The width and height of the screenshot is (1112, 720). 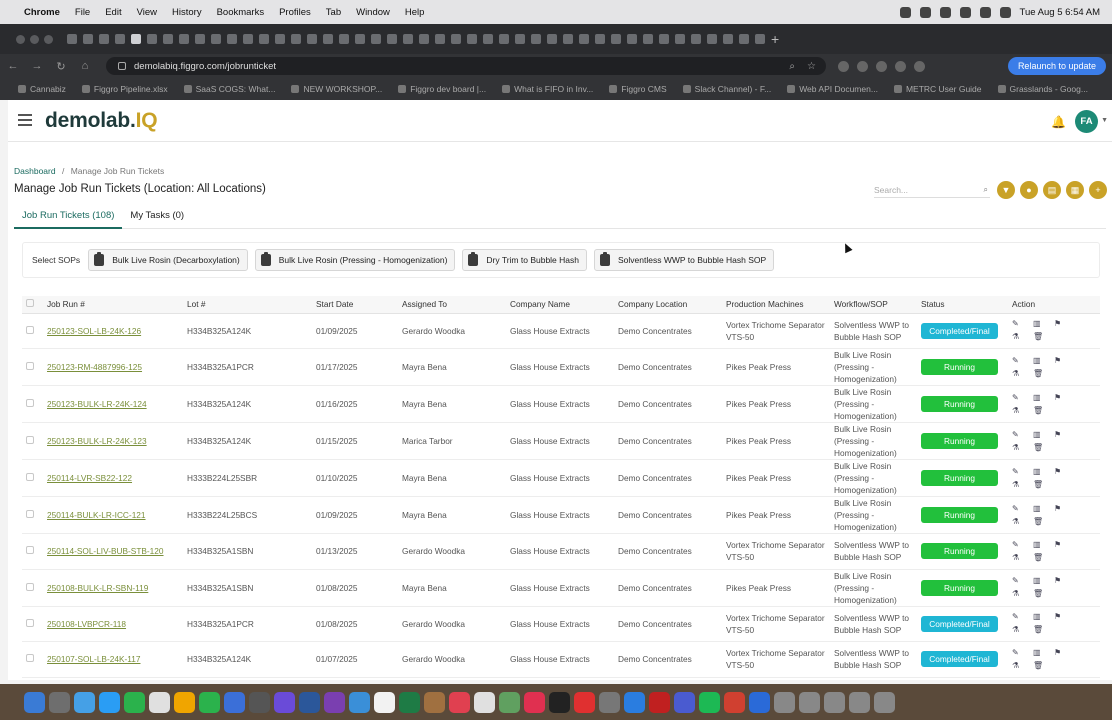 What do you see at coordinates (30, 303) in the screenshot?
I see `select-all-checkbox` at bounding box center [30, 303].